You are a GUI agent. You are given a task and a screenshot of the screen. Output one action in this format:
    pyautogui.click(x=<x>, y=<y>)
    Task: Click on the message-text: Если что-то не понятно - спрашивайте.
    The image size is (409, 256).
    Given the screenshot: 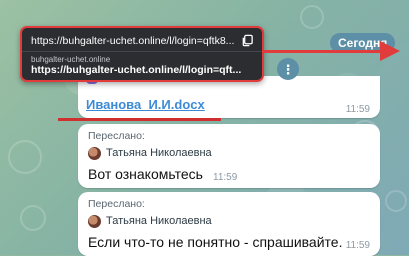 What is the action you would take?
    pyautogui.click(x=215, y=242)
    